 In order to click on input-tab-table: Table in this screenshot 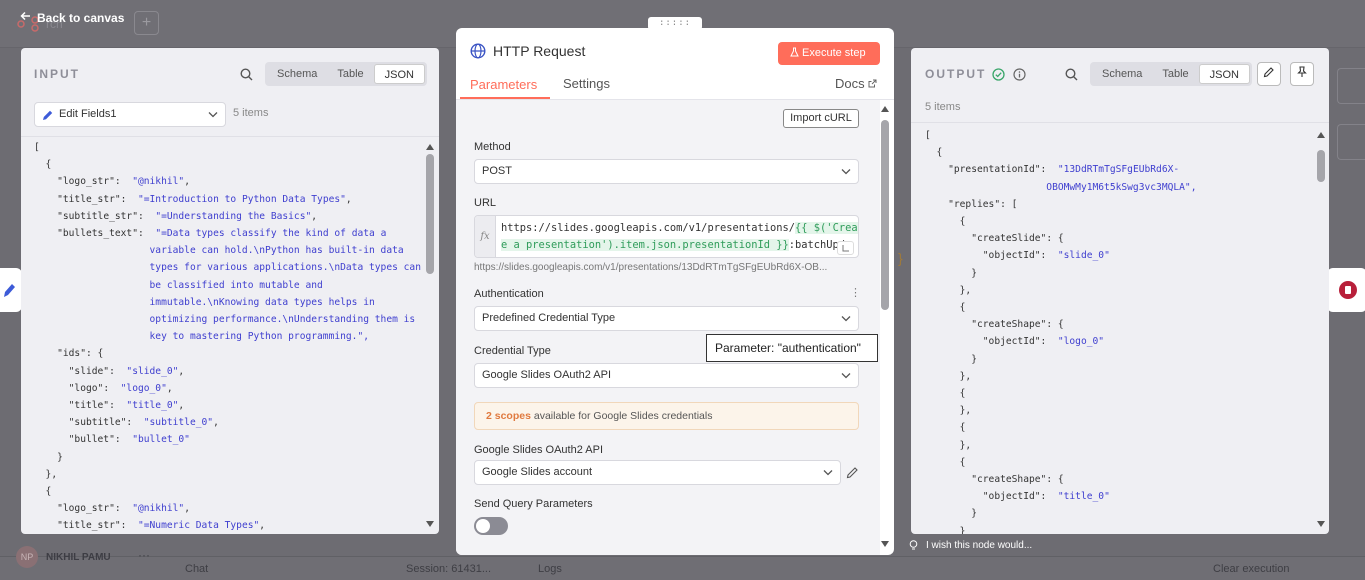, I will do `click(350, 74)`.